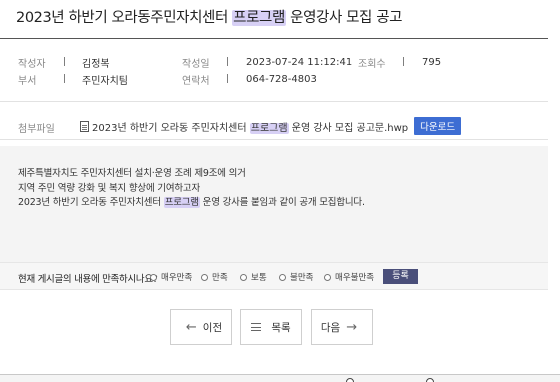 The image size is (560, 382). What do you see at coordinates (196, 81) in the screenshot?
I see `contact-label: 연락처` at bounding box center [196, 81].